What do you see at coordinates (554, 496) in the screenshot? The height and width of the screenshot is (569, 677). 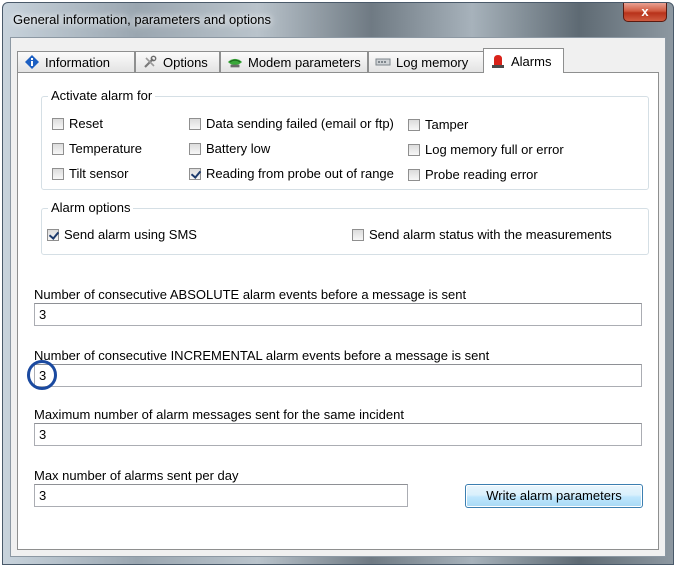 I see `write-alarm-parameters-button: Write alarm parameters` at bounding box center [554, 496].